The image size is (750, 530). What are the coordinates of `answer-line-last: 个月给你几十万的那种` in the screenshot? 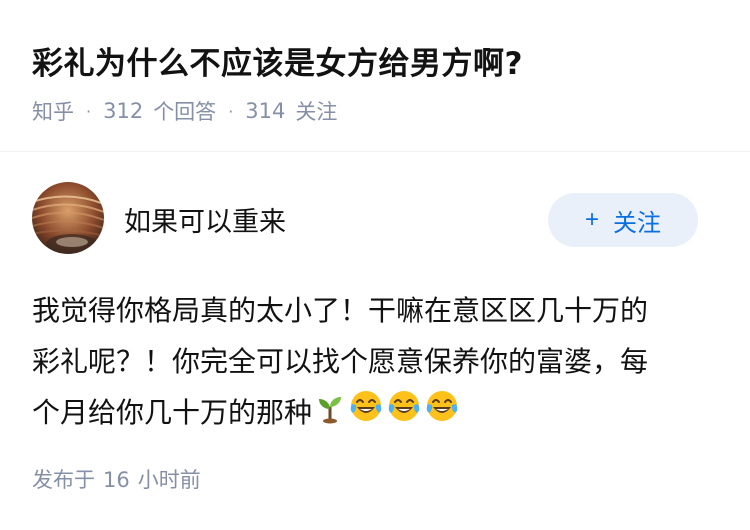 It's located at (377, 413).